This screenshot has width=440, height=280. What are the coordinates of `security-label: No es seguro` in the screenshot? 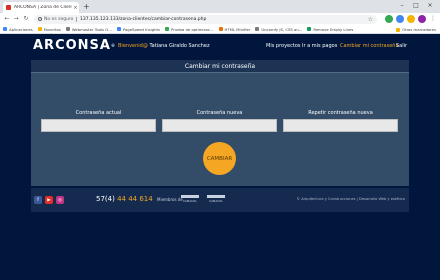 It's located at (59, 19).